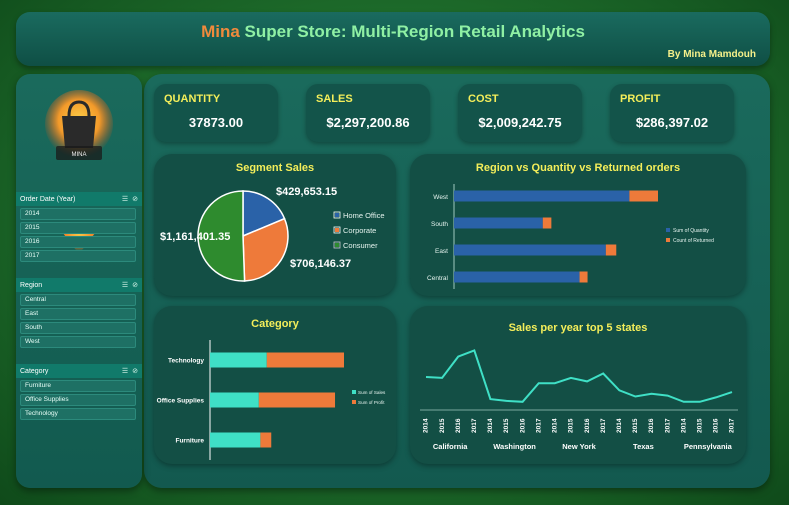 This screenshot has height=505, width=789. I want to click on legend-label: Consumer, so click(360, 245).